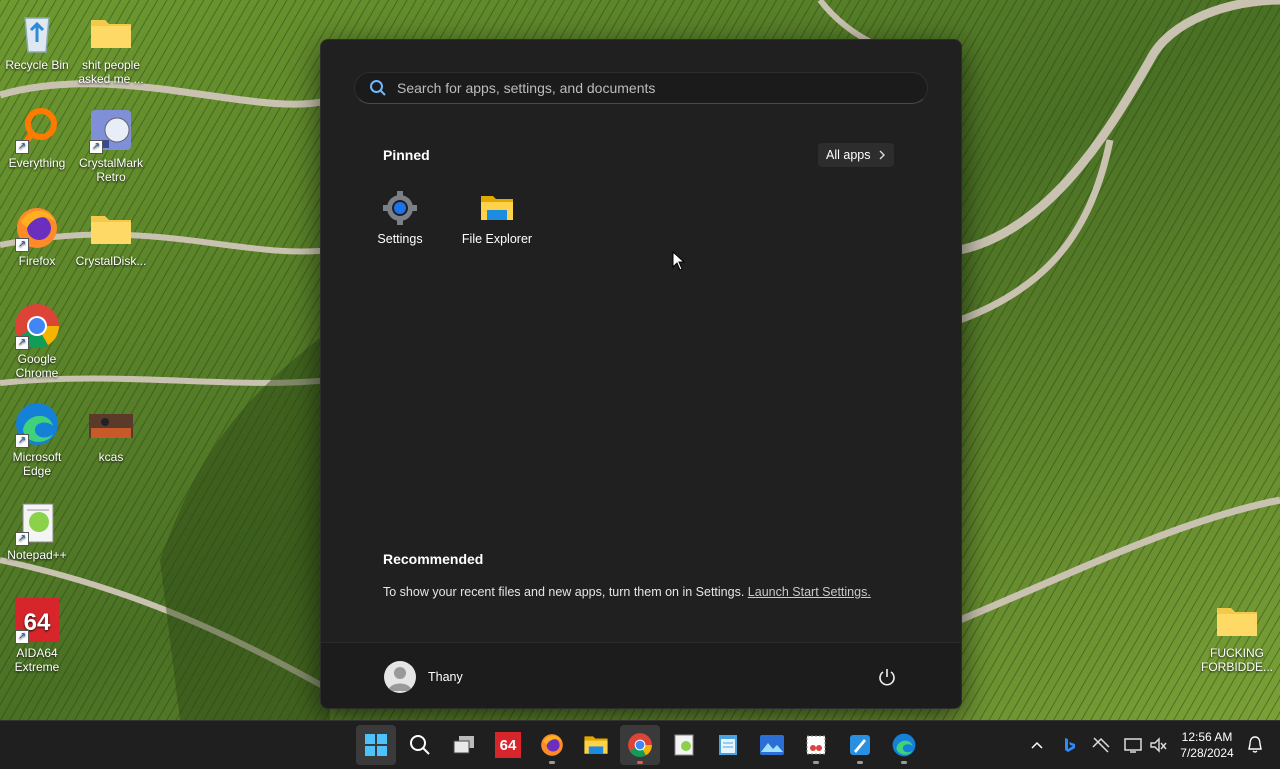 The height and width of the screenshot is (769, 1280). I want to click on system-clock: 12:56 AM 7/28/2024, so click(1207, 745).